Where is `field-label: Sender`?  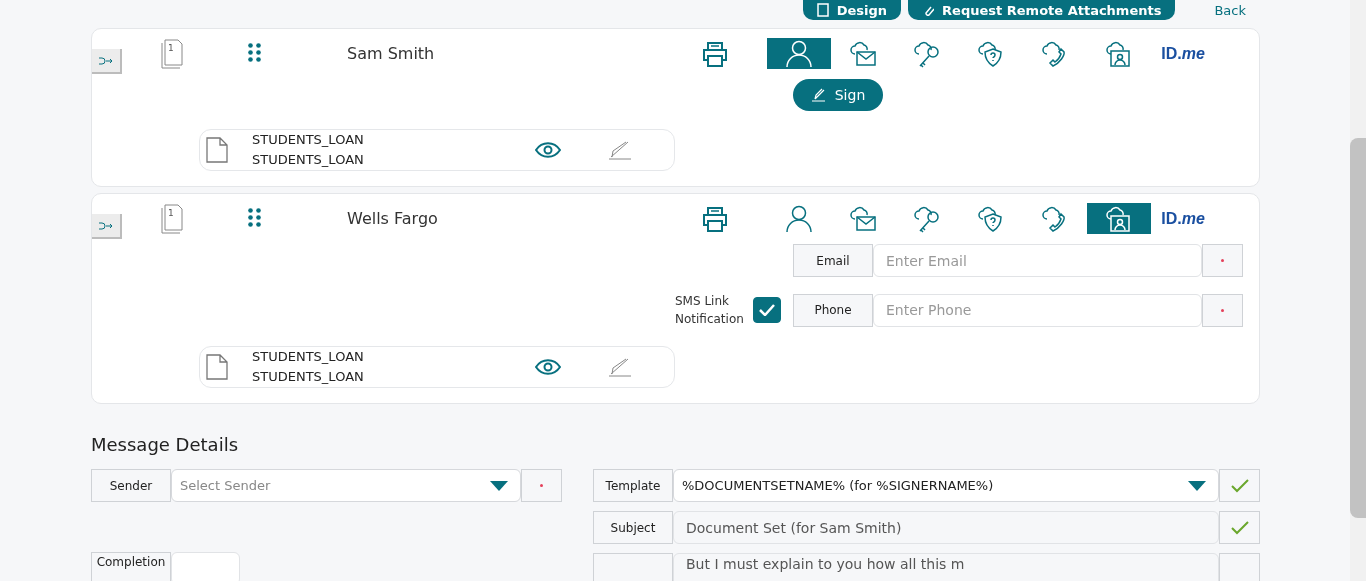
field-label: Sender is located at coordinates (131, 485).